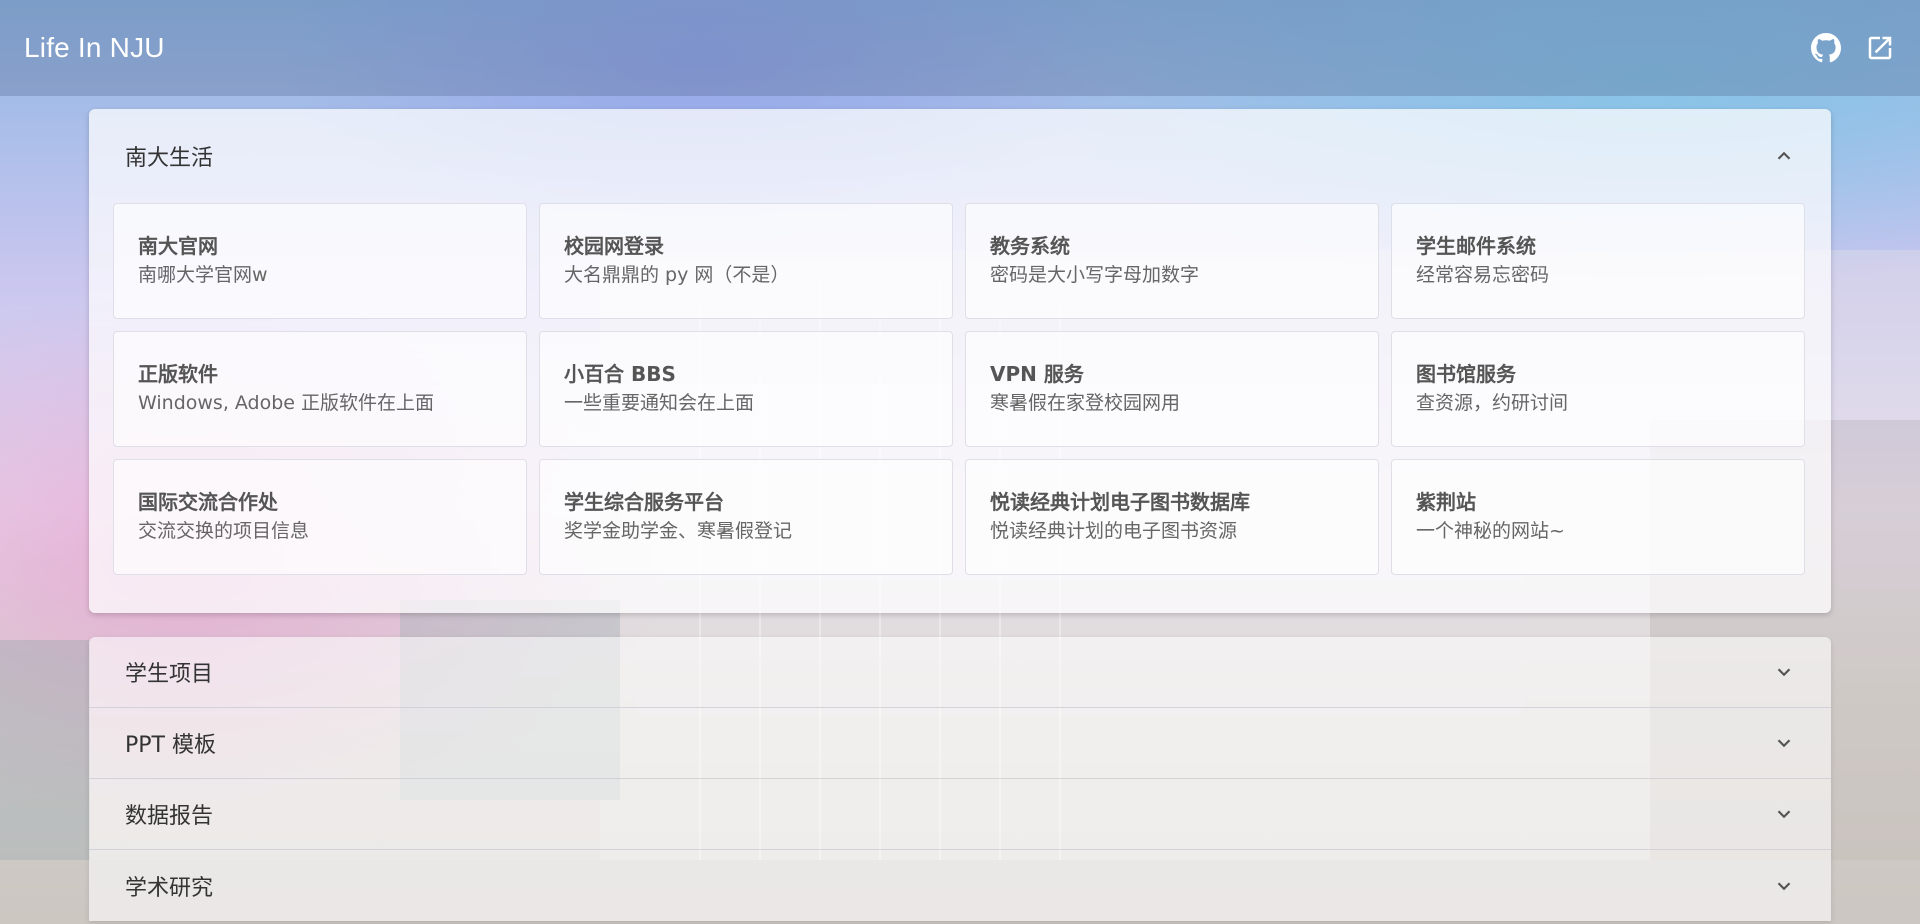 Image resolution: width=1920 pixels, height=924 pixels. I want to click on card-title: 小百合 BBS, so click(620, 374).